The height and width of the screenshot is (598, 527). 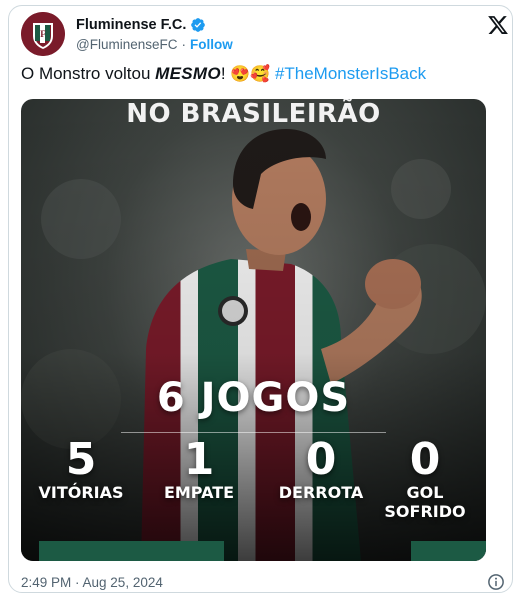 I want to click on stat-label-line1: GOL, so click(x=425, y=492).